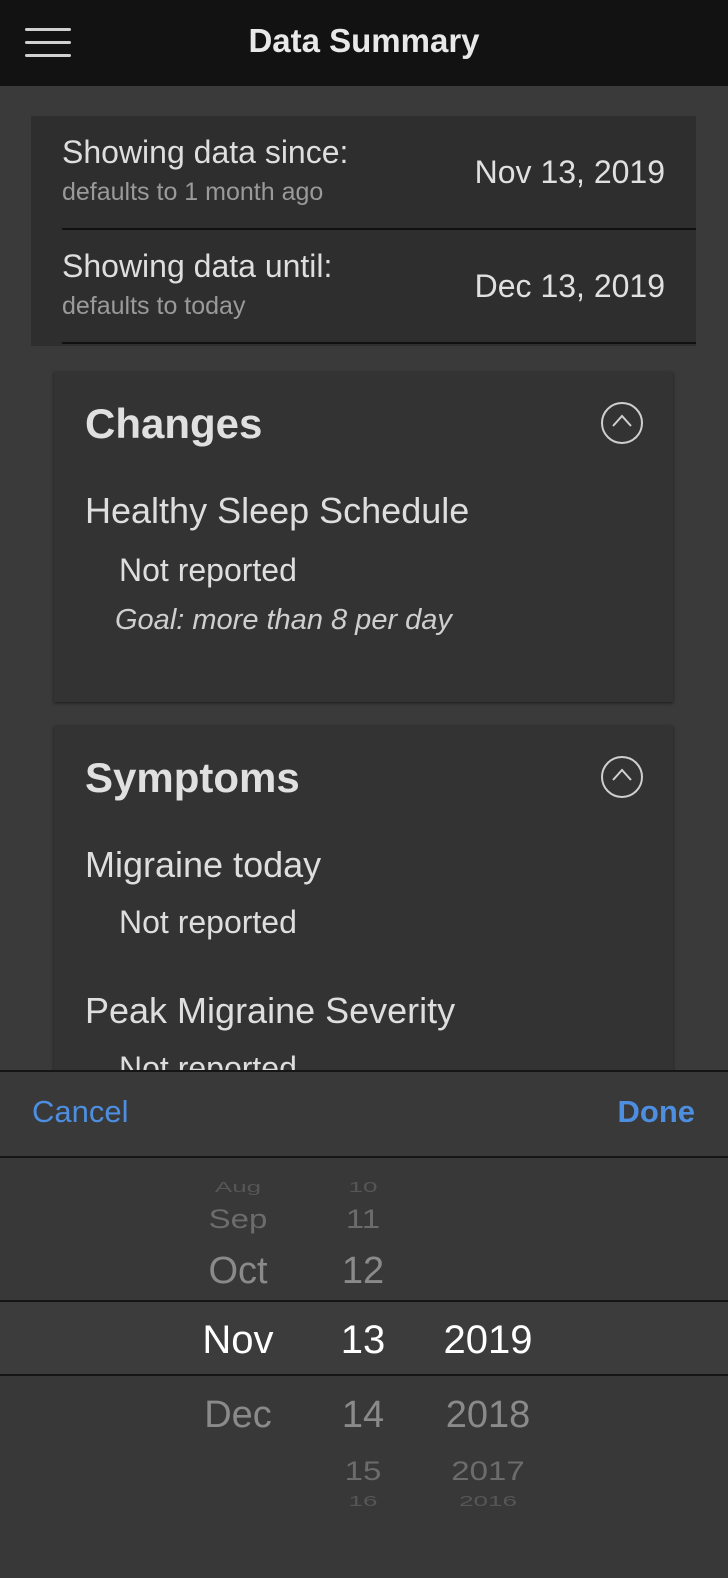 The width and height of the screenshot is (728, 1578). I want to click on nav-bar: Data Summary, so click(364, 43).